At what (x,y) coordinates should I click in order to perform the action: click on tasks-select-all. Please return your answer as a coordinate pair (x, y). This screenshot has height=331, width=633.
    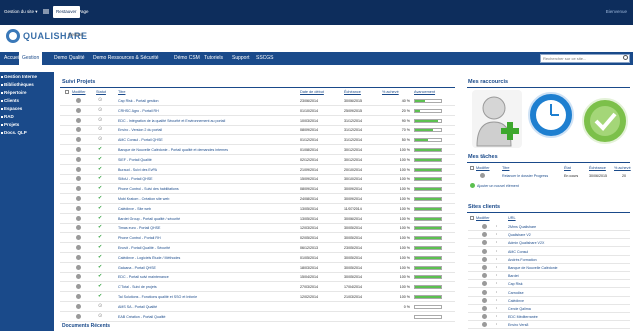
    Looking at the image, I should click on (472, 168).